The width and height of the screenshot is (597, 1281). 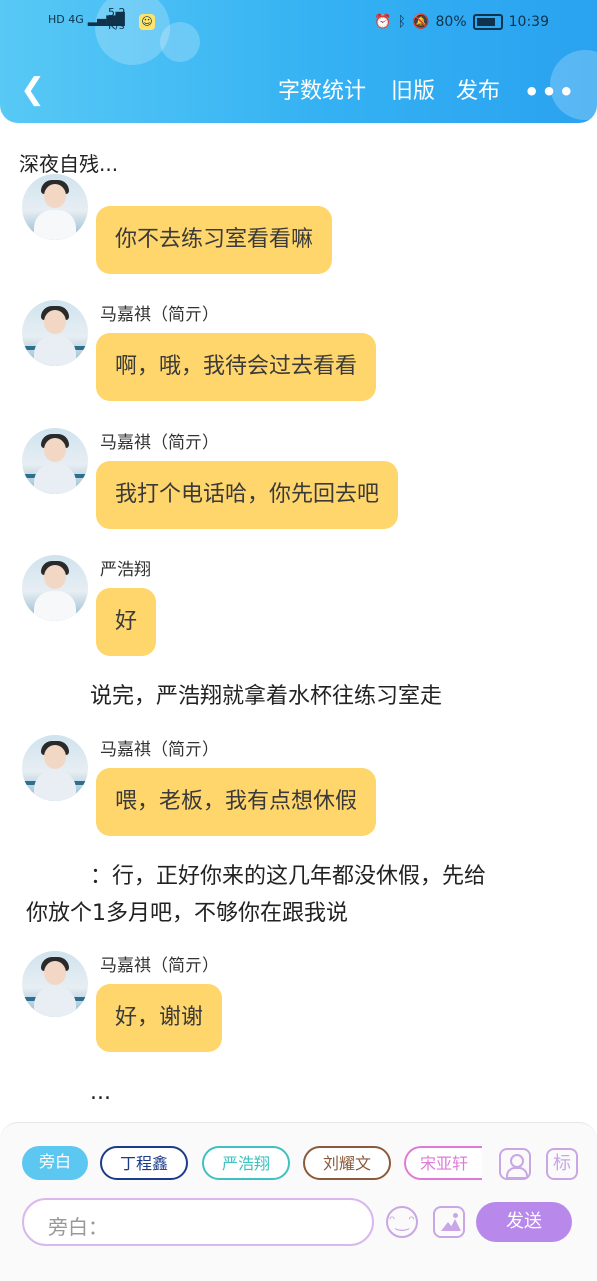 What do you see at coordinates (421, 22) in the screenshot?
I see `mute-icon: 🔕` at bounding box center [421, 22].